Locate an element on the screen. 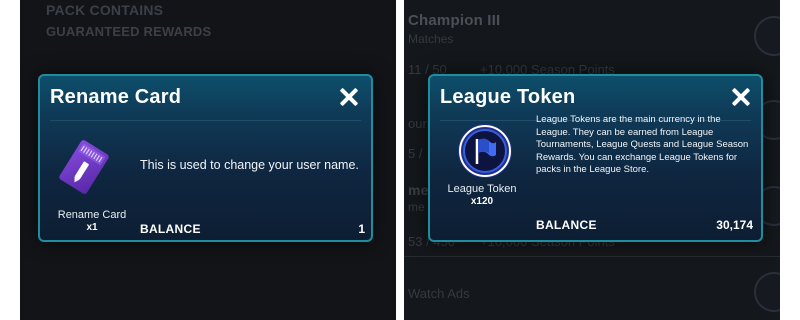 The height and width of the screenshot is (320, 800). row4-fragment-b: me is located at coordinates (416, 207).